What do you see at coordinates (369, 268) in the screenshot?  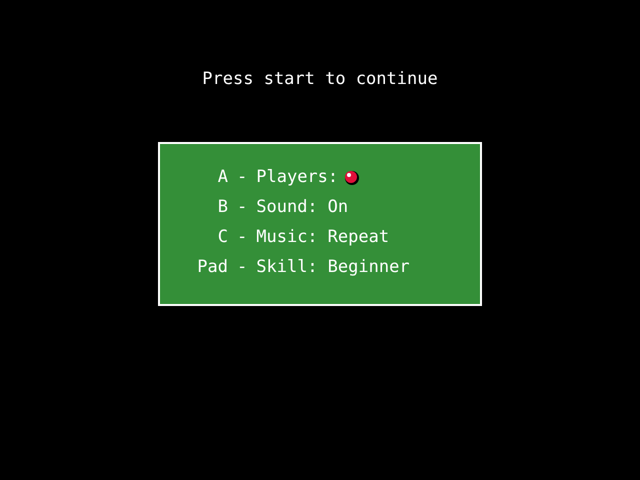 I see `option-value: Beginner` at bounding box center [369, 268].